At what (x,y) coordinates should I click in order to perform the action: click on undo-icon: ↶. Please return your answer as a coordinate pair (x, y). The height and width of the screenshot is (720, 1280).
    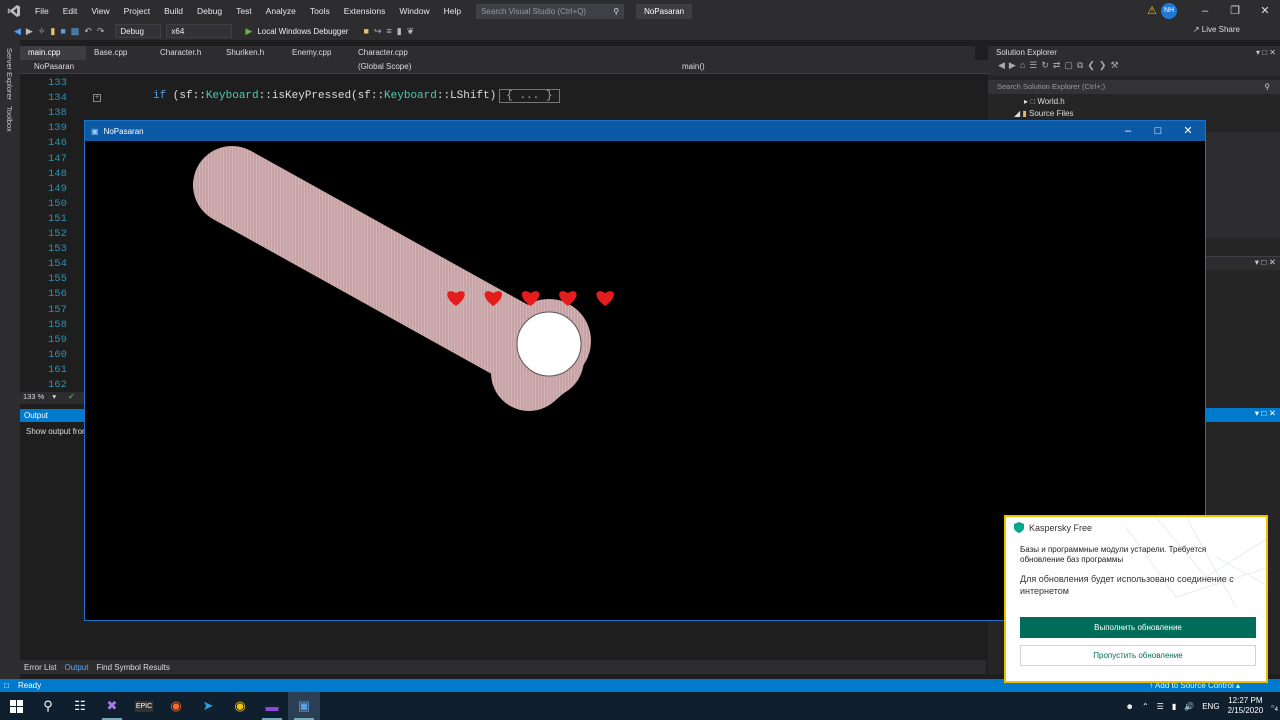
    Looking at the image, I should click on (88, 31).